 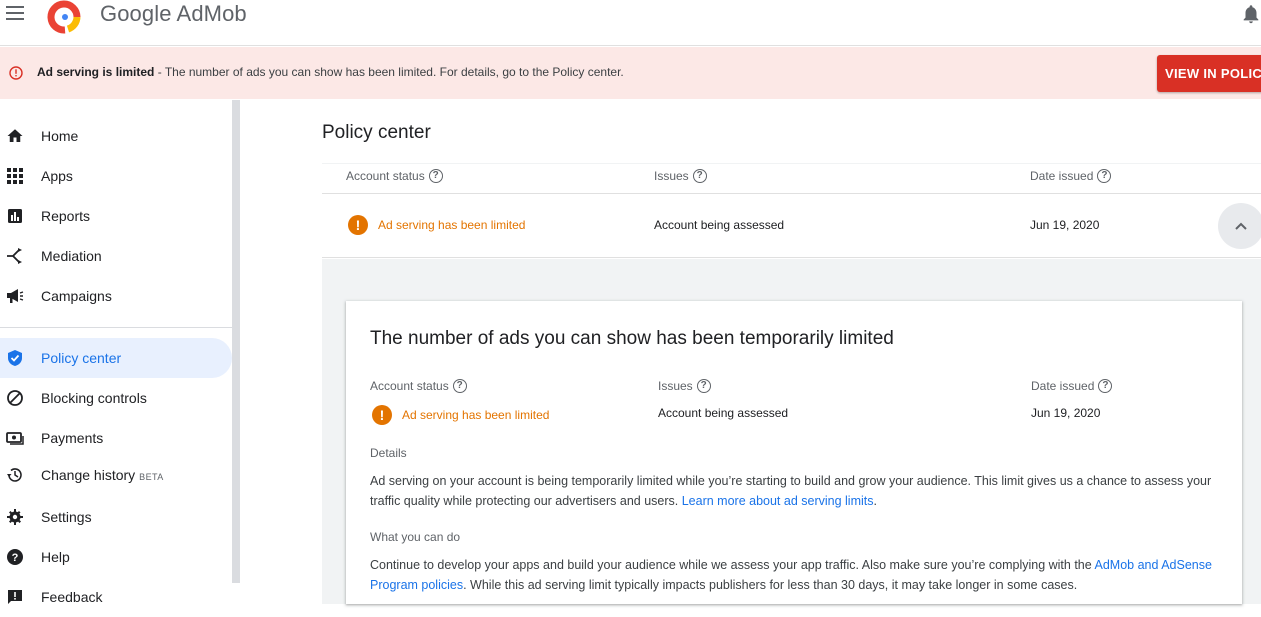 What do you see at coordinates (15, 296) in the screenshot?
I see `megaphone-icon` at bounding box center [15, 296].